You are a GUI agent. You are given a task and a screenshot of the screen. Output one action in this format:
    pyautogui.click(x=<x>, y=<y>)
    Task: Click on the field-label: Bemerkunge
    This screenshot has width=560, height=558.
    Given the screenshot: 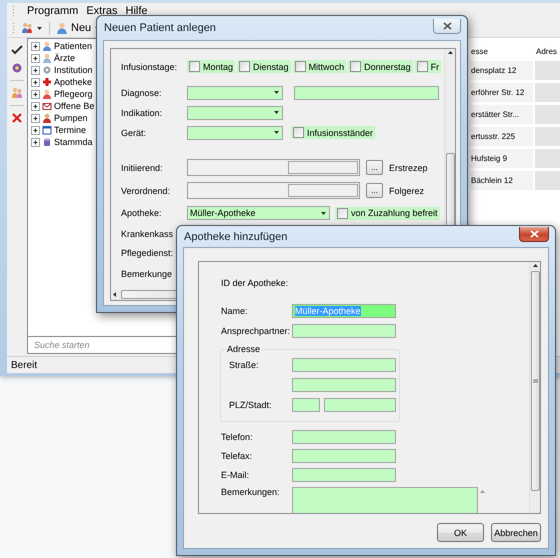 What is the action you would take?
    pyautogui.click(x=147, y=274)
    